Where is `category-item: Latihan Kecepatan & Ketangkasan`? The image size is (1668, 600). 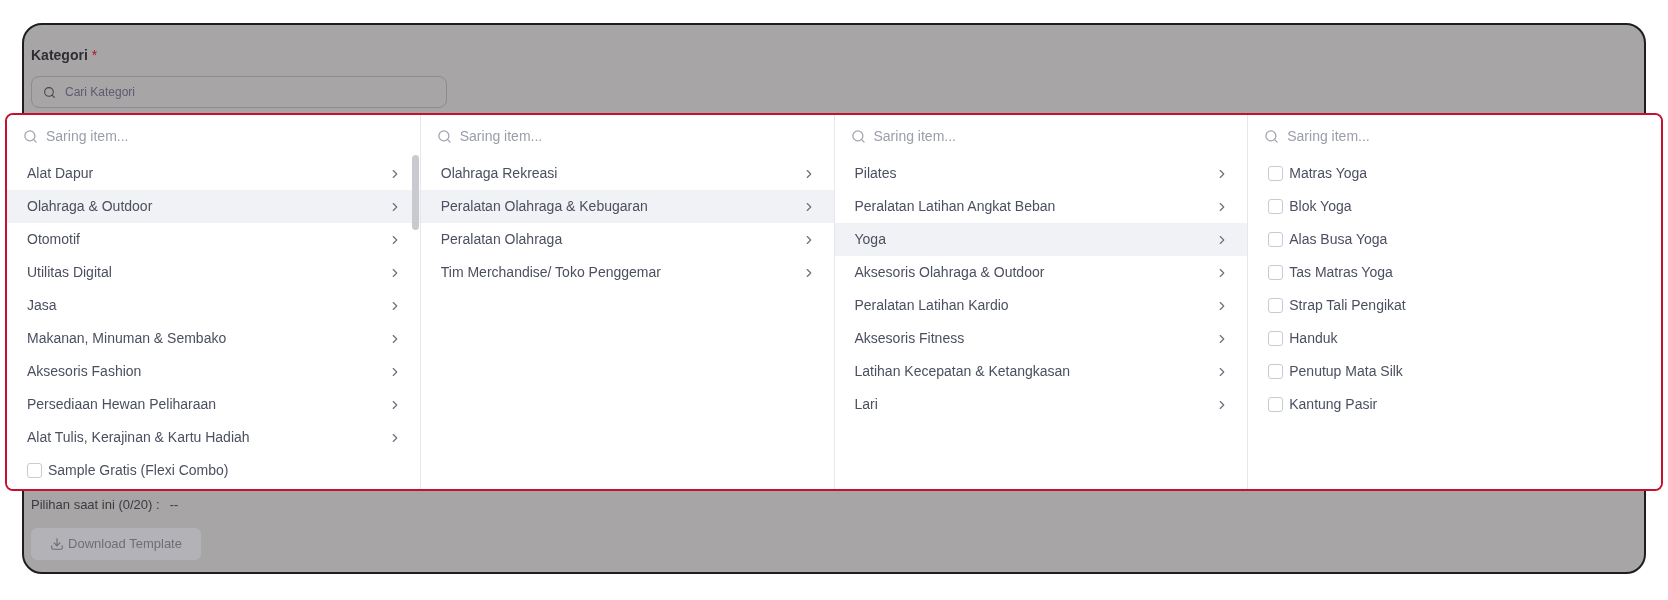
category-item: Latihan Kecepatan & Ketangkasan is located at coordinates (1041, 371).